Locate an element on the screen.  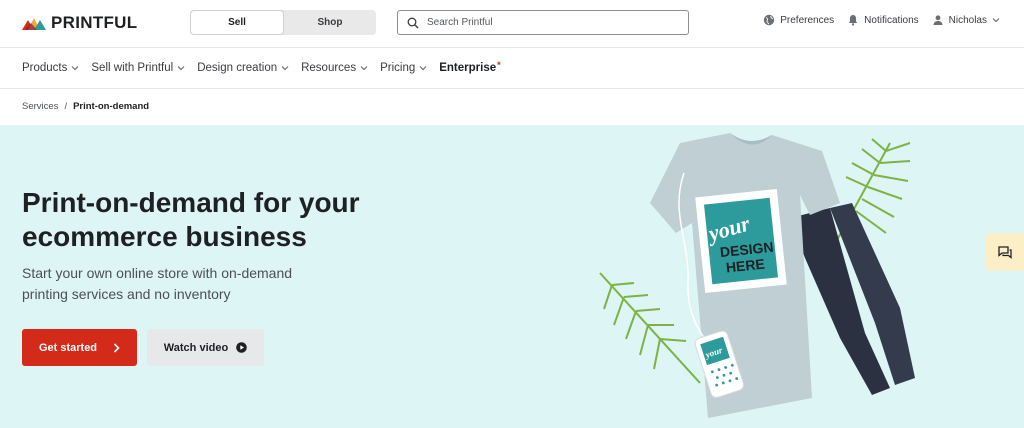
nav-item-design-creation: Design creation is located at coordinates (243, 68).